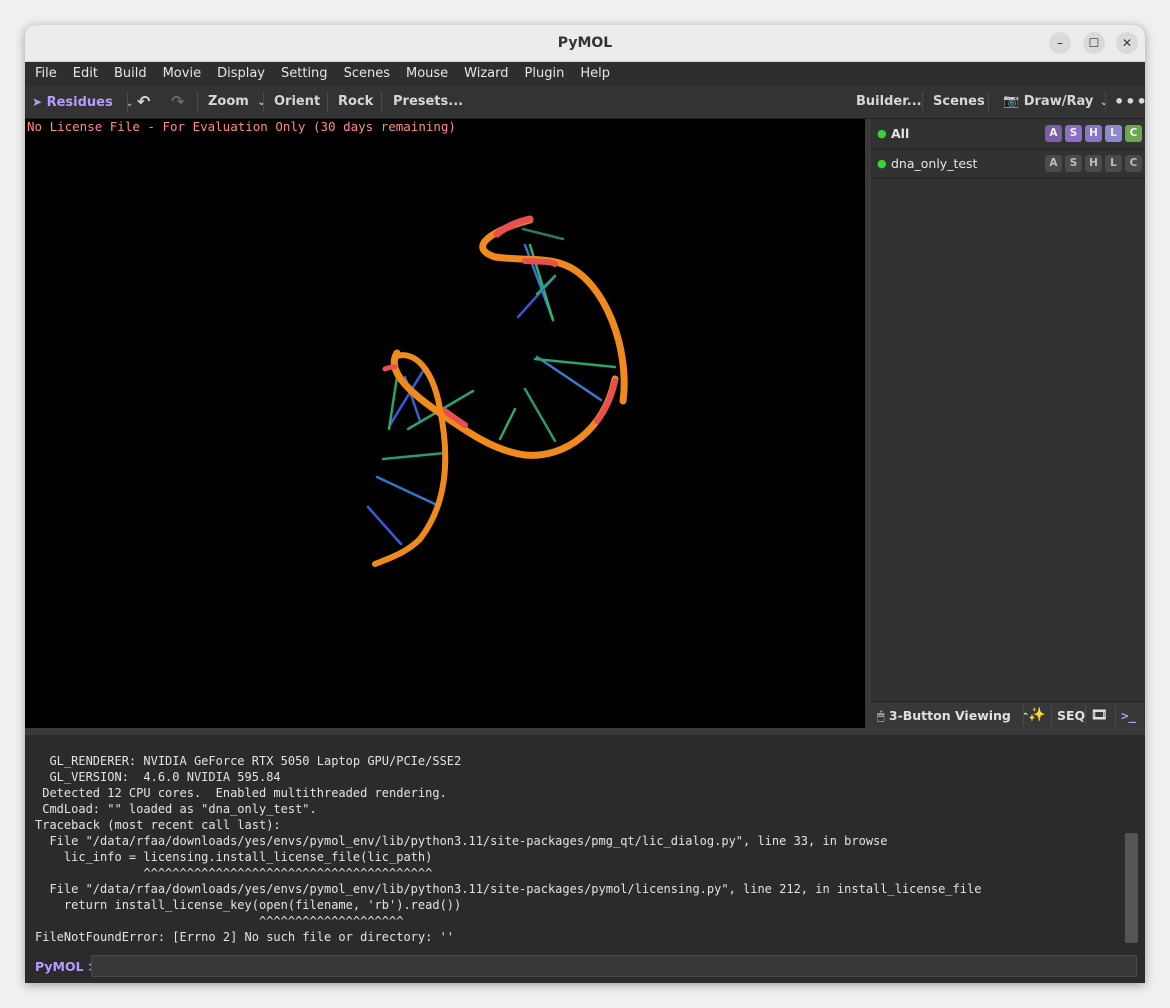 This screenshot has width=1170, height=1008. I want to click on console-line: CmdLoad: "" loaded as "dna_only_test"., so click(176, 809).